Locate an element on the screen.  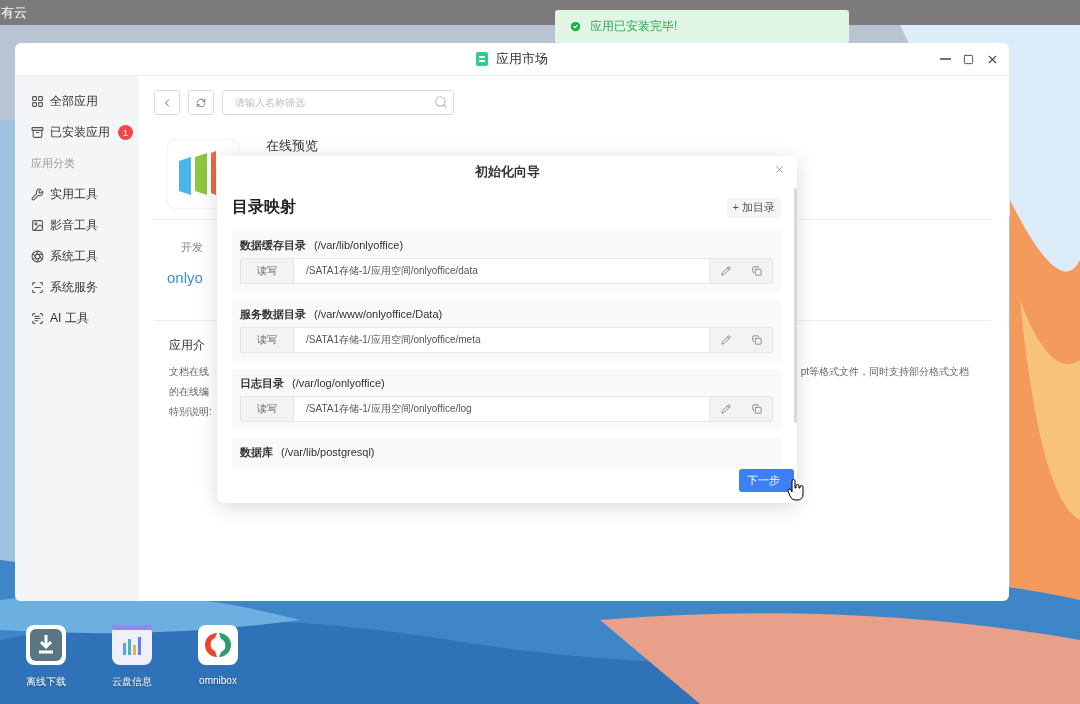
description-text: 特别说明: is located at coordinates (190, 412).